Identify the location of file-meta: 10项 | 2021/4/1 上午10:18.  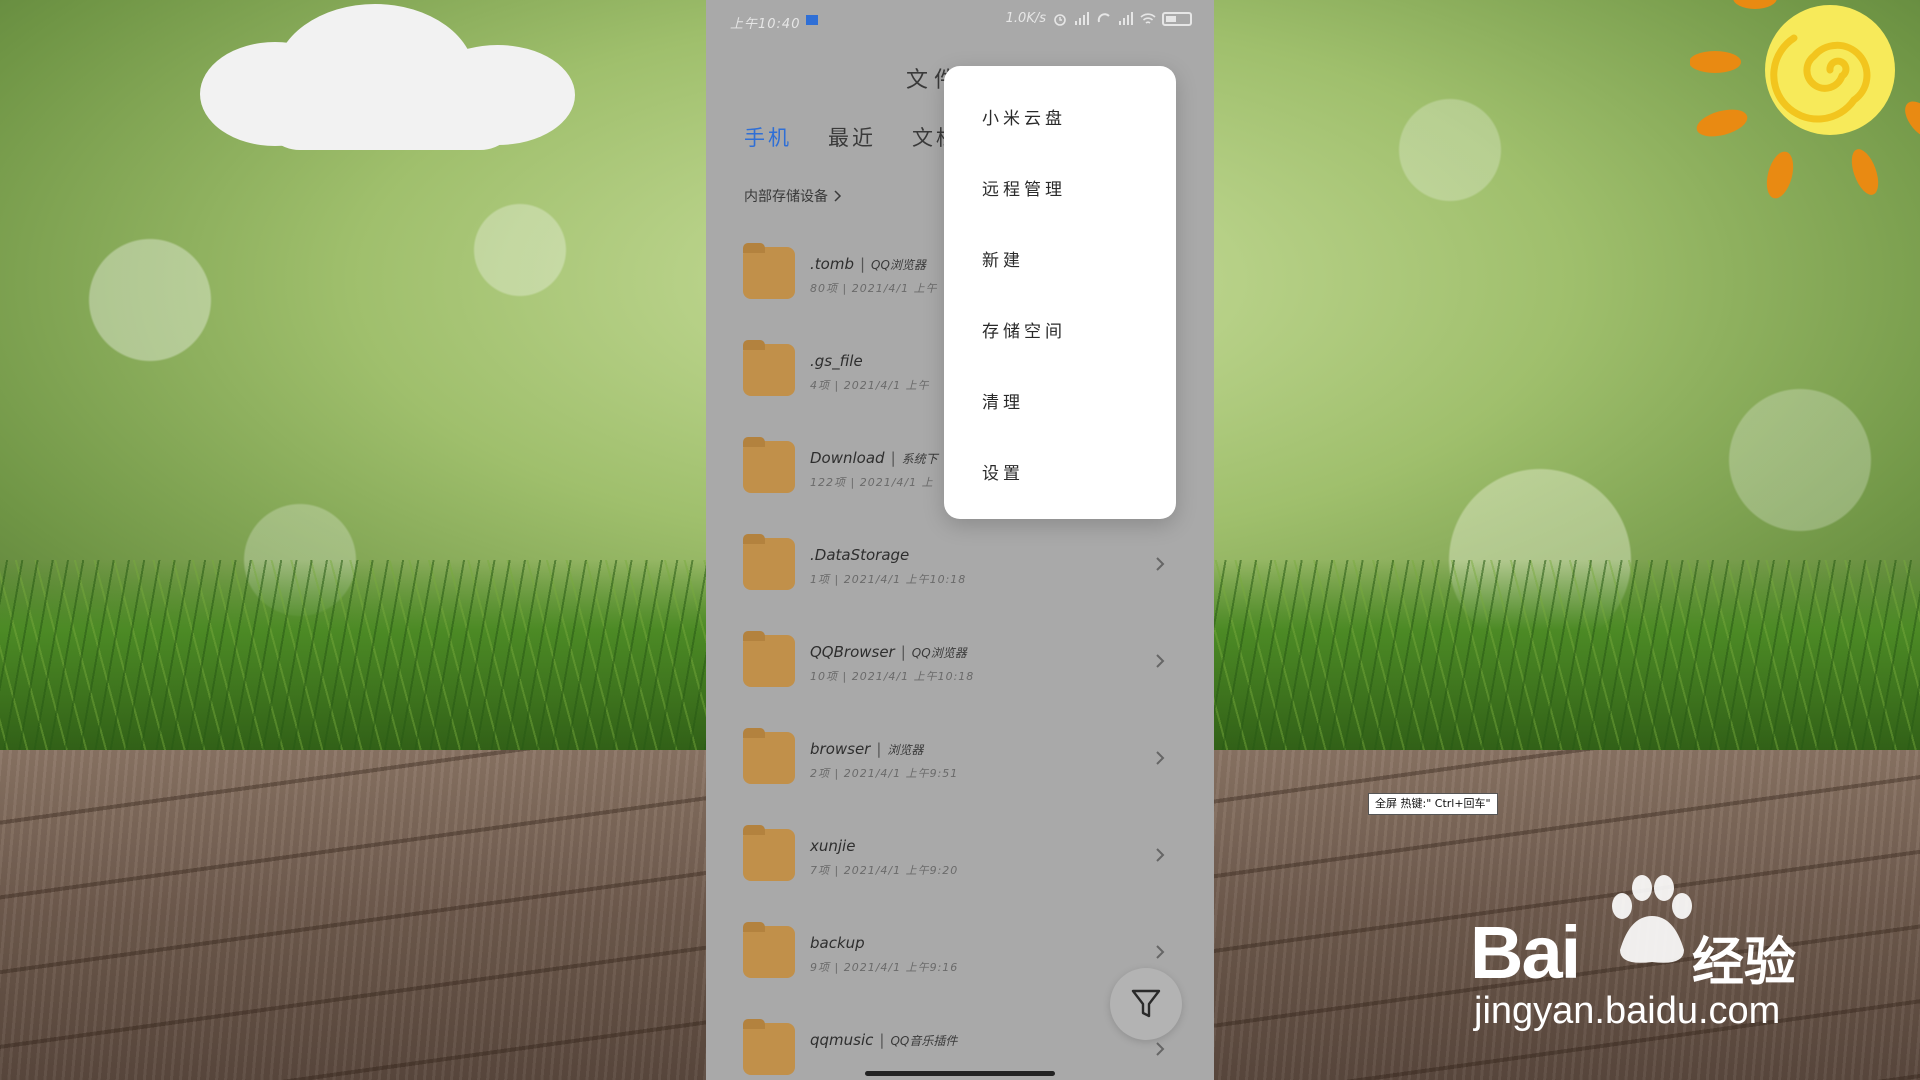
(892, 676).